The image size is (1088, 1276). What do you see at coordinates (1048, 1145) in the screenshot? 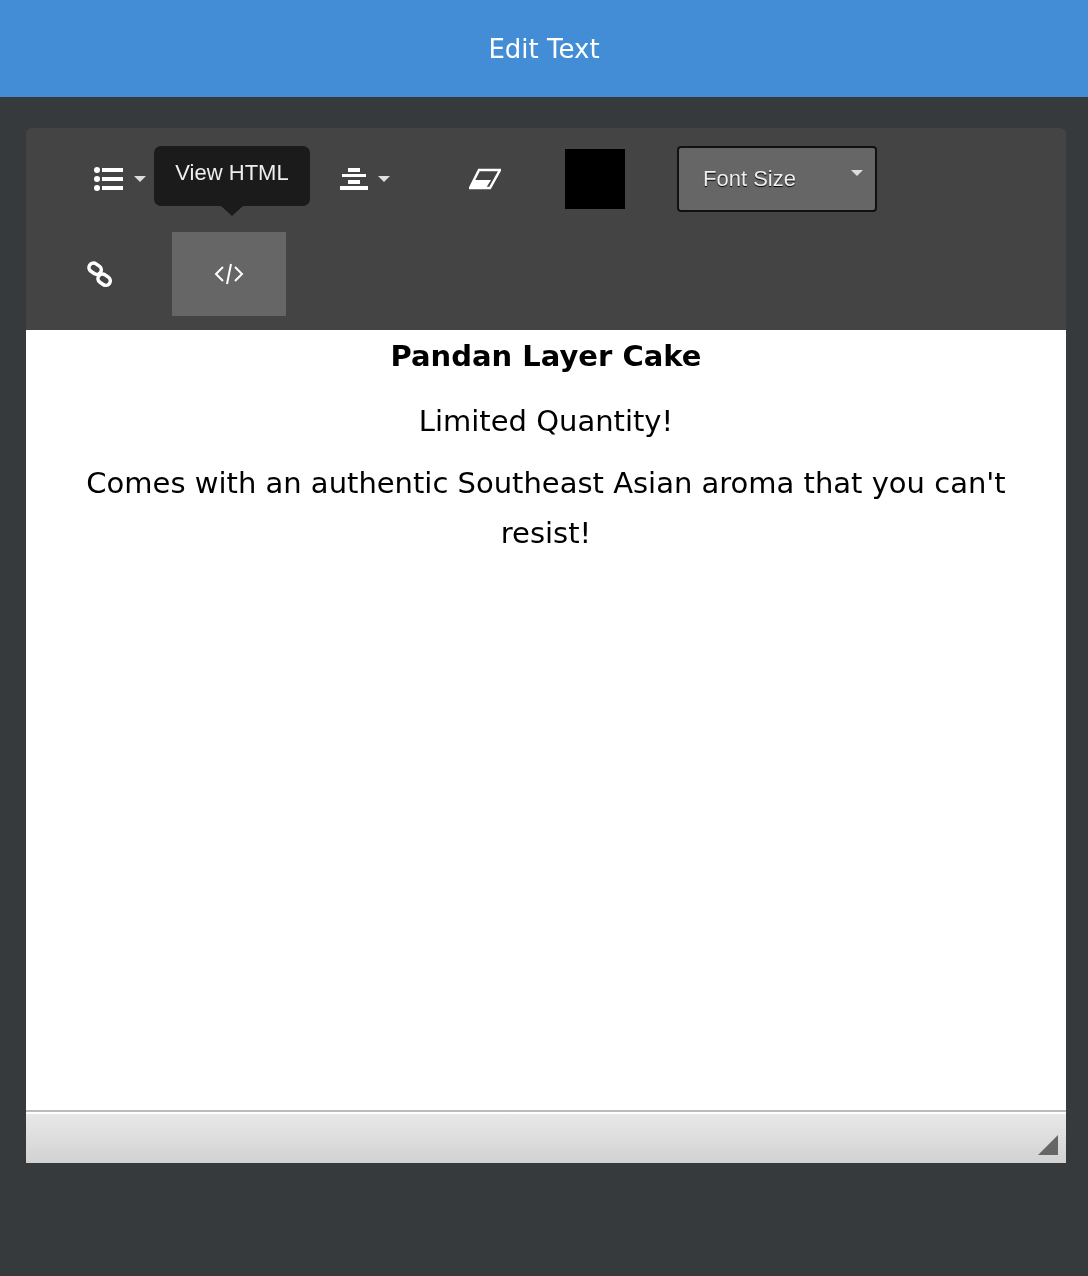
I see `resize-grip-icon` at bounding box center [1048, 1145].